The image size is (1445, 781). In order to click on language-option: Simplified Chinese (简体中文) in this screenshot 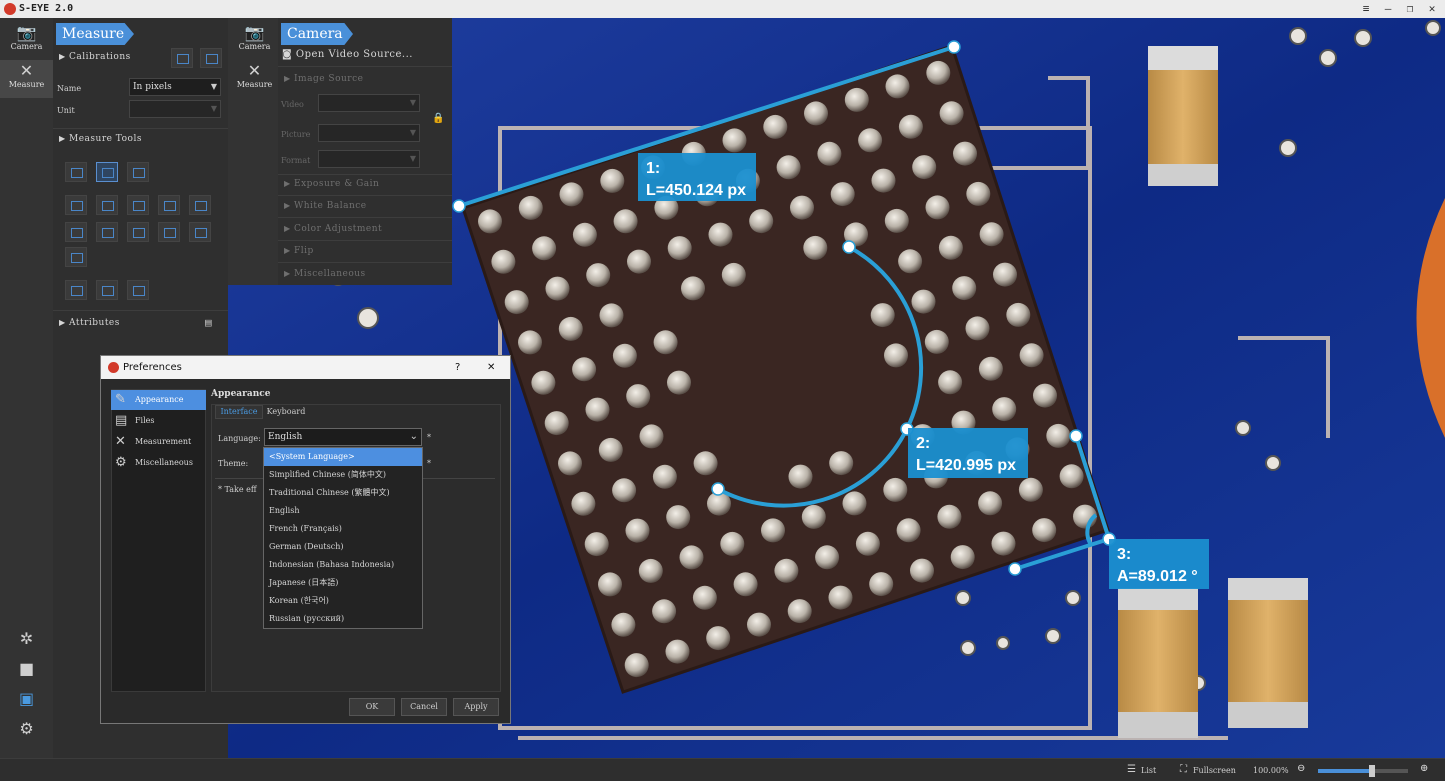, I will do `click(343, 475)`.